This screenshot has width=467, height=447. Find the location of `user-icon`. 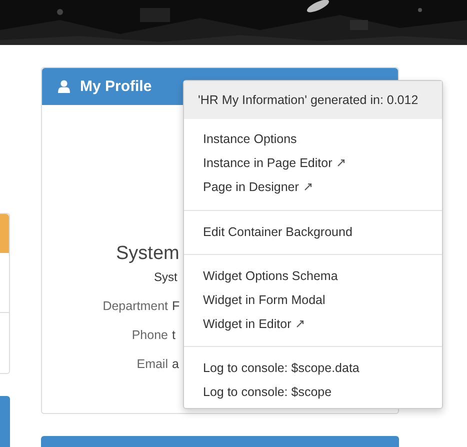

user-icon is located at coordinates (64, 86).